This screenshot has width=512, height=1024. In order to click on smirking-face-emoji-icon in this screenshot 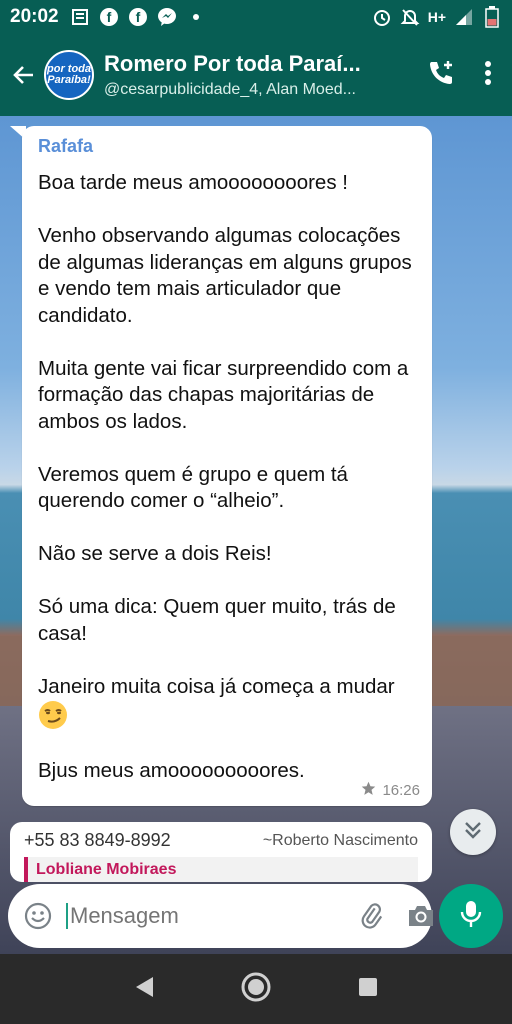, I will do `click(53, 715)`.